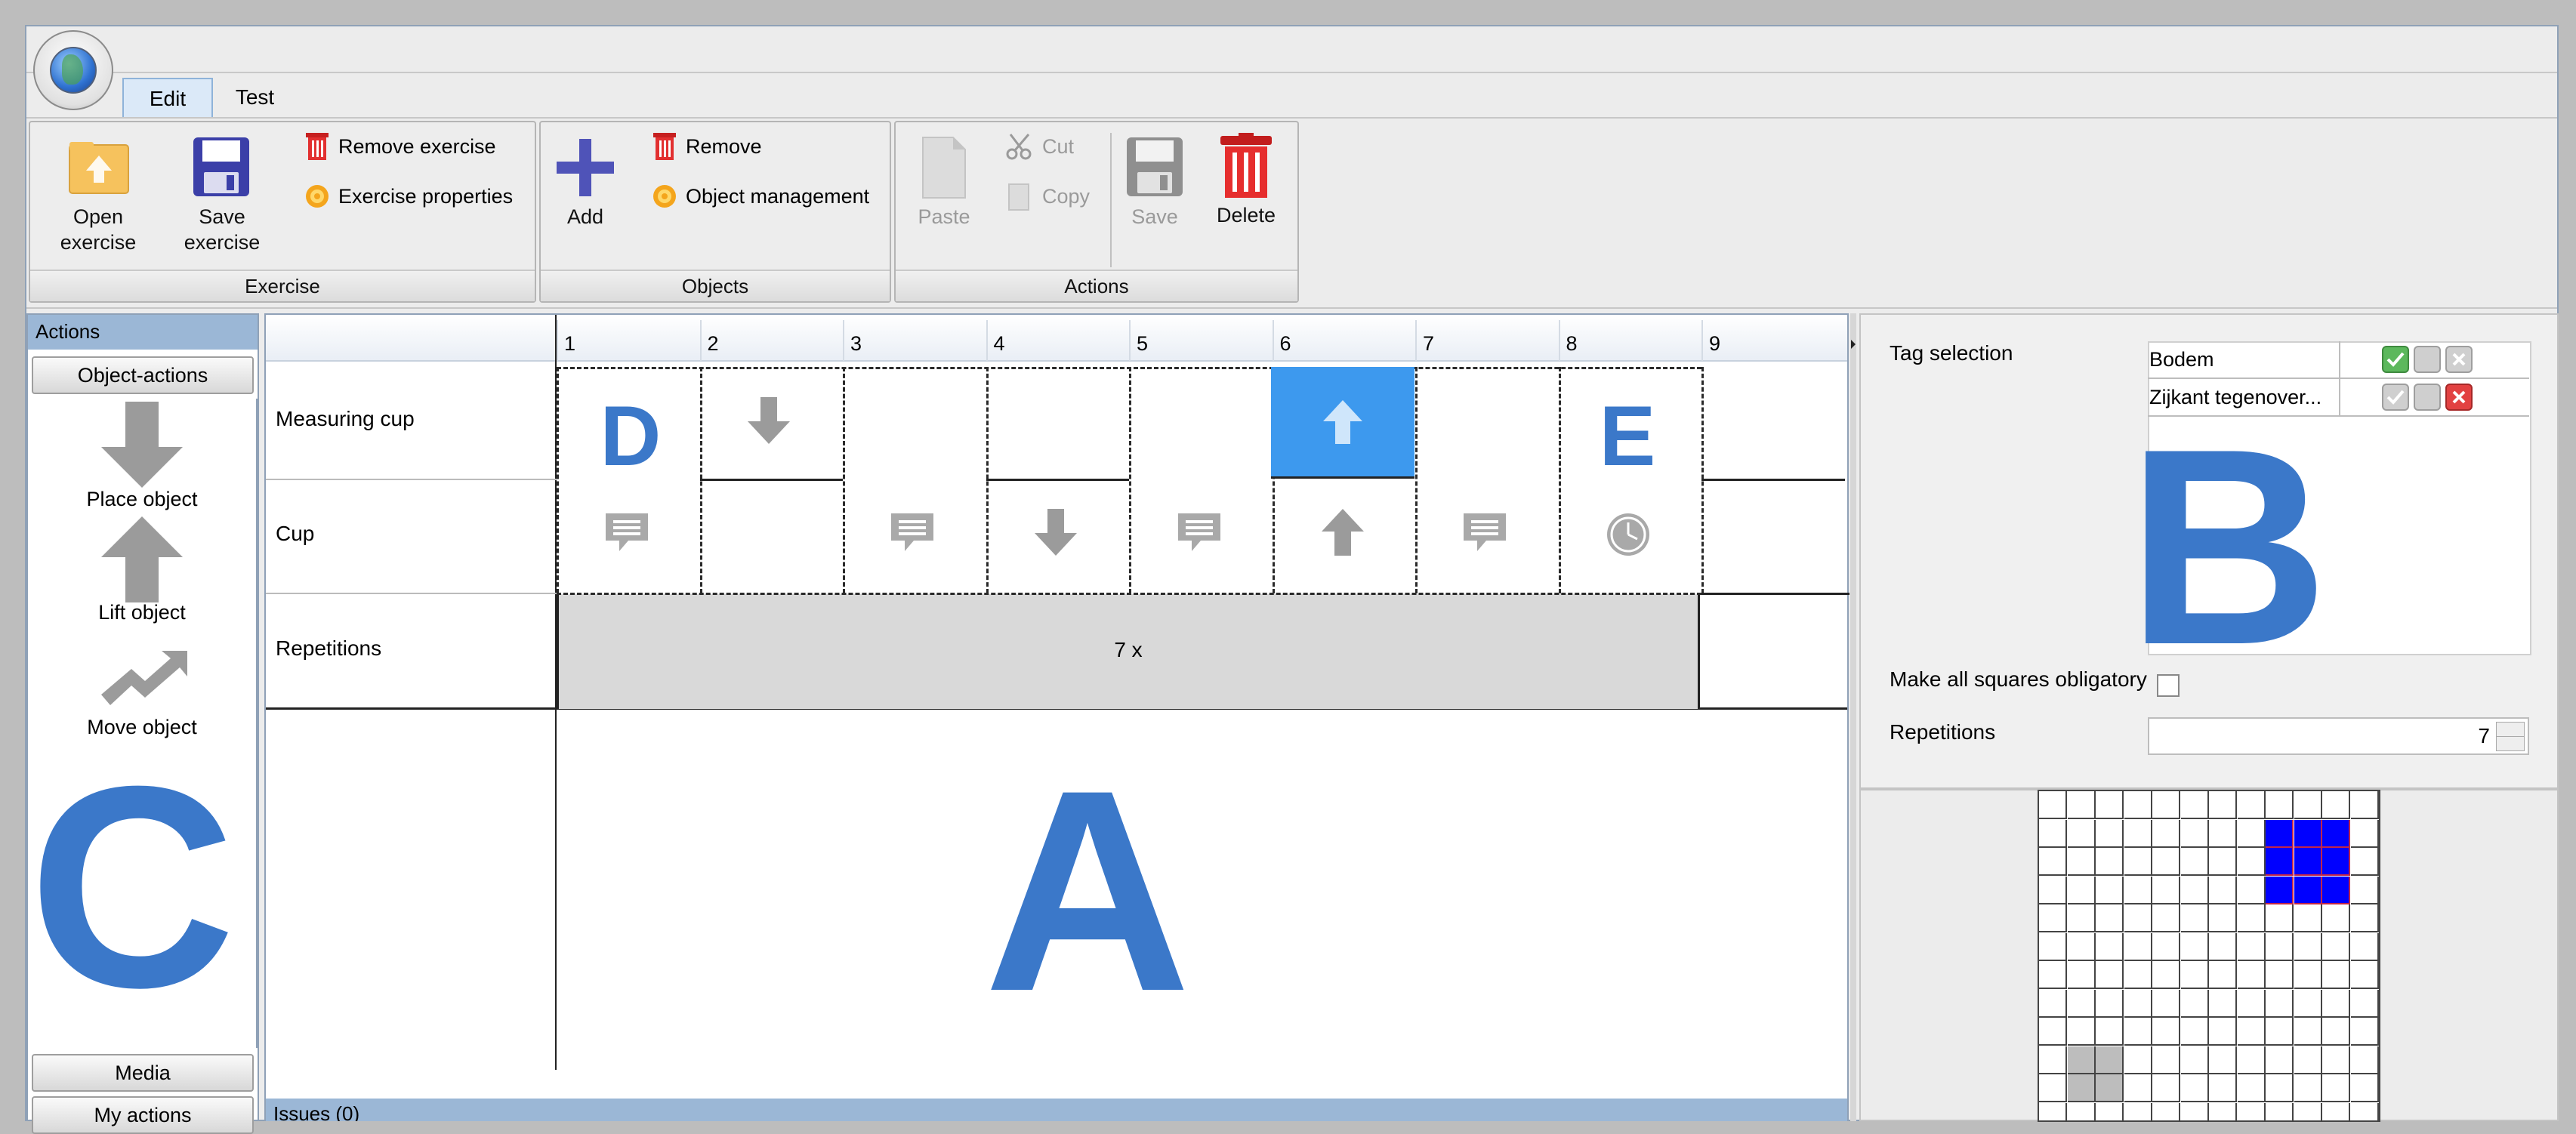 This screenshot has width=2576, height=1134. I want to click on obligatory-check-icon, so click(2395, 397).